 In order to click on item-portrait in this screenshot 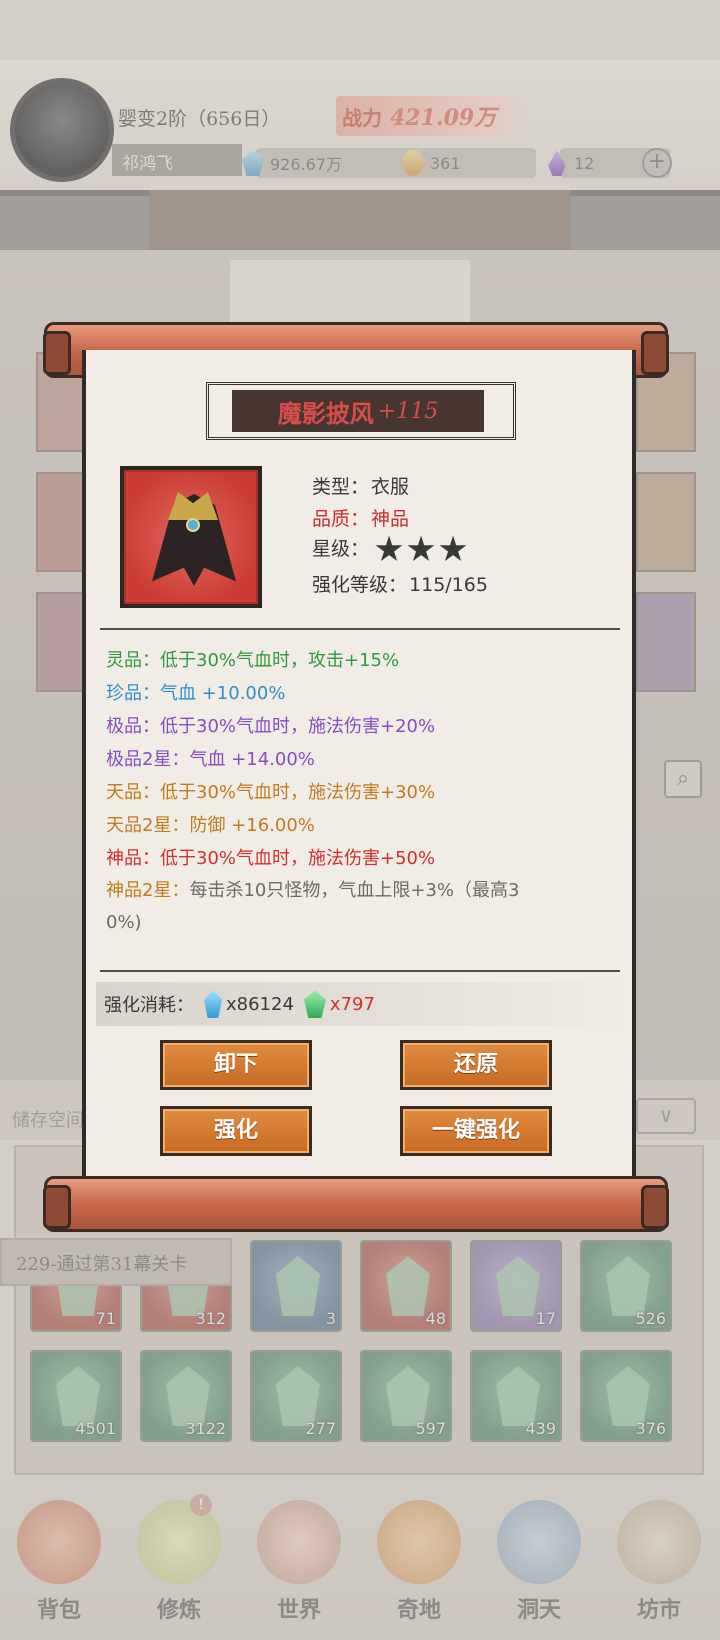, I will do `click(191, 537)`.